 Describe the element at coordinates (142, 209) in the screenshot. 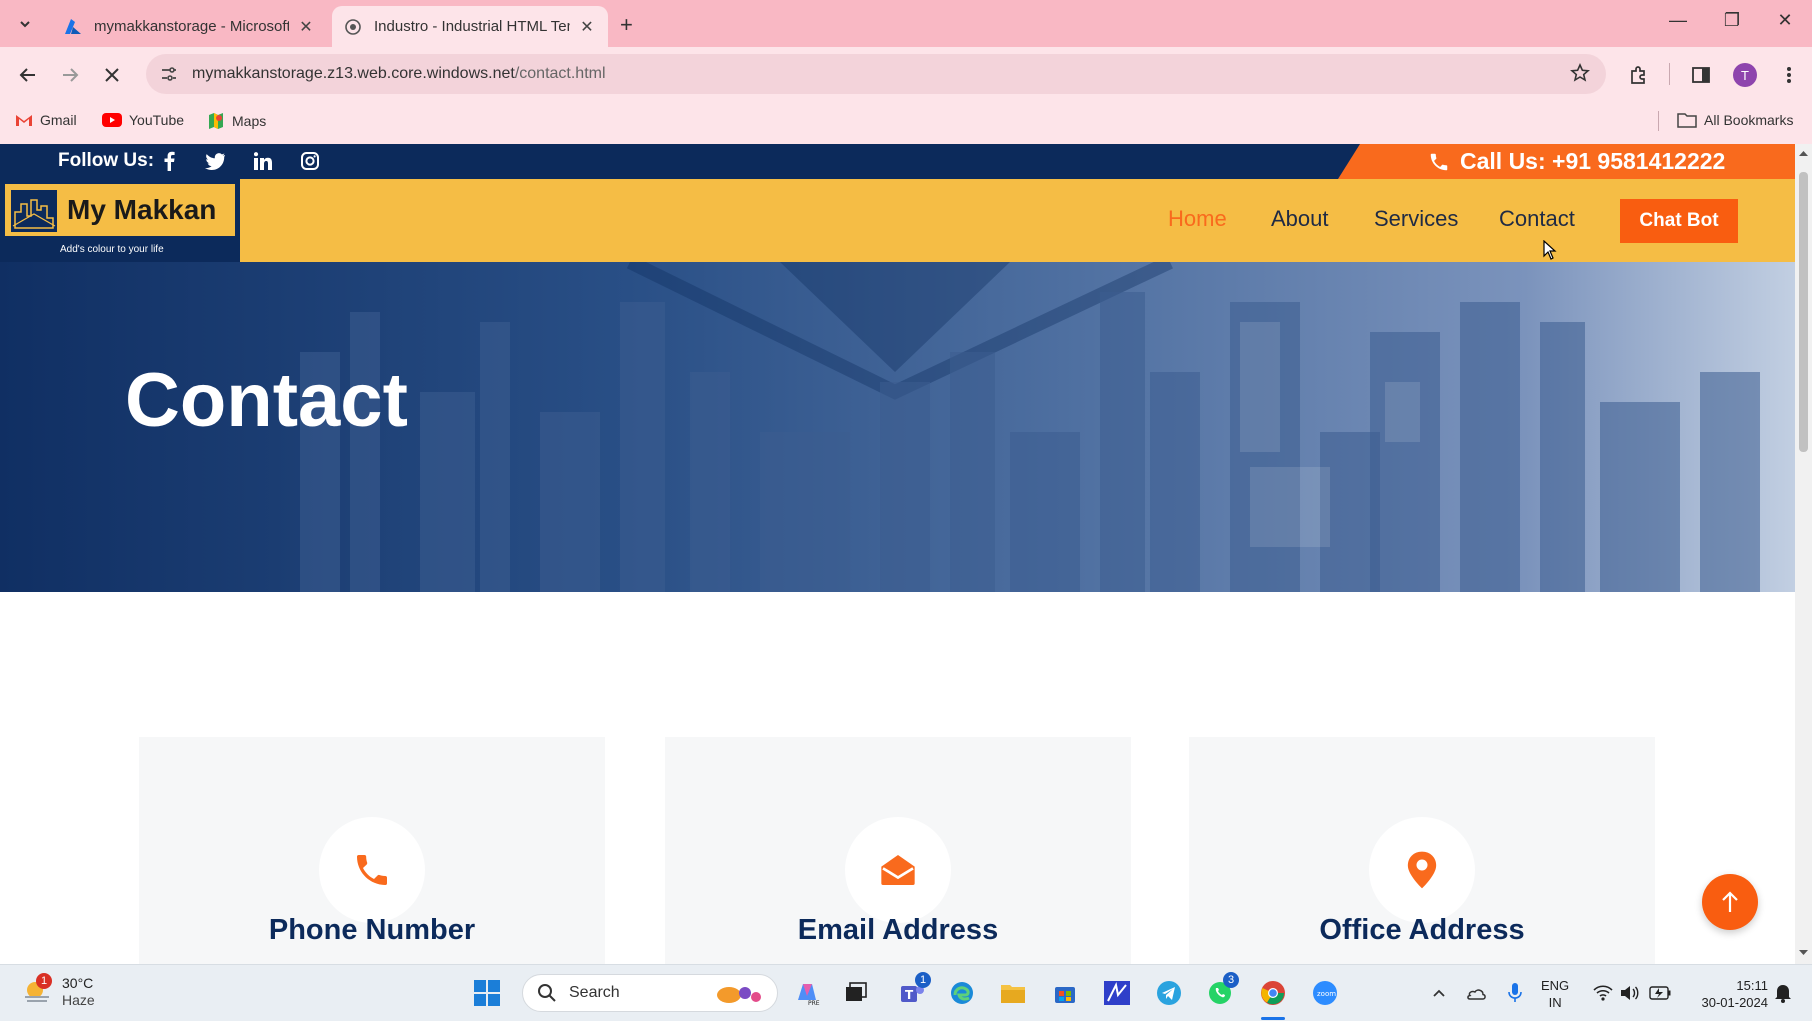

I see `logo-name: My Makkan` at that location.